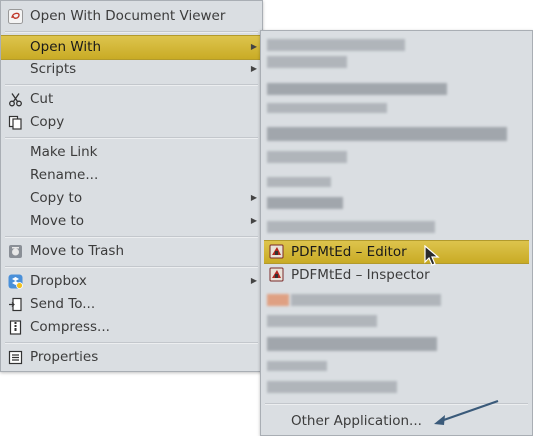 This screenshot has width=533, height=436. I want to click on menu-item-copy: Copy, so click(131, 122).